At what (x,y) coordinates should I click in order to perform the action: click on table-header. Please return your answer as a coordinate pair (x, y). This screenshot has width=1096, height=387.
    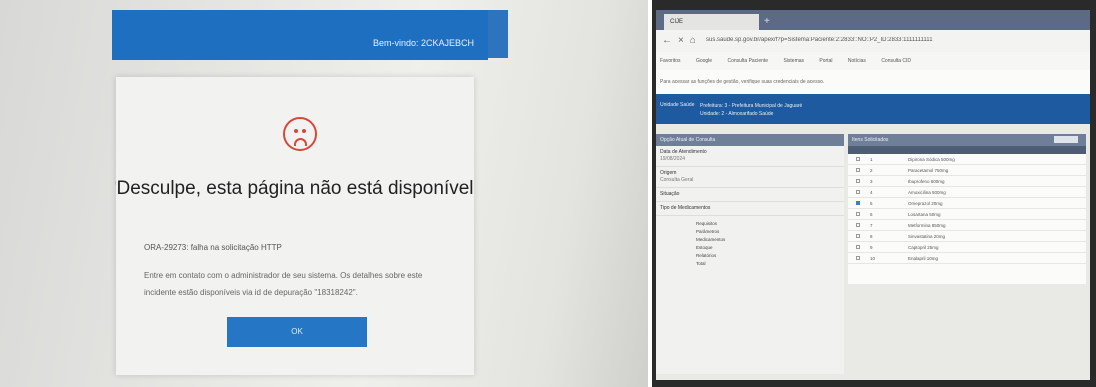
    Looking at the image, I should click on (967, 150).